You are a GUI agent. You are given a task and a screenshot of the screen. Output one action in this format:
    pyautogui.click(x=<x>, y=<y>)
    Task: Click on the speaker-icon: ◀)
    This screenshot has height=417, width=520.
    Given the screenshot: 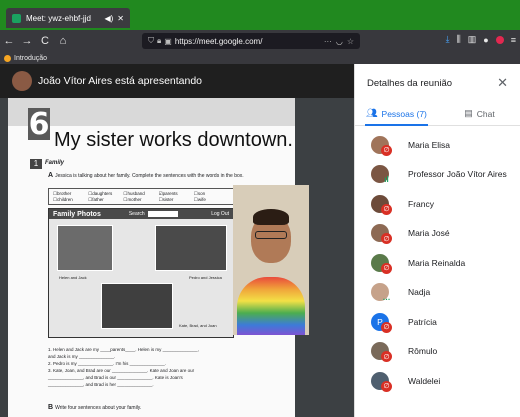 What is the action you would take?
    pyautogui.click(x=108, y=18)
    